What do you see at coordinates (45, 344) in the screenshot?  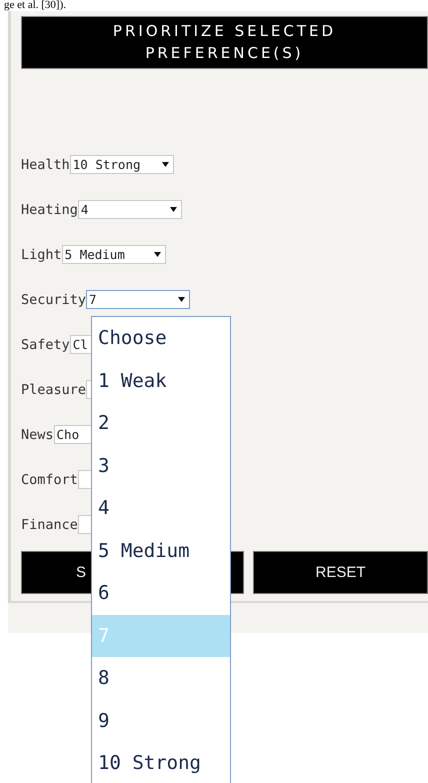 I see `preference-label: Safety` at bounding box center [45, 344].